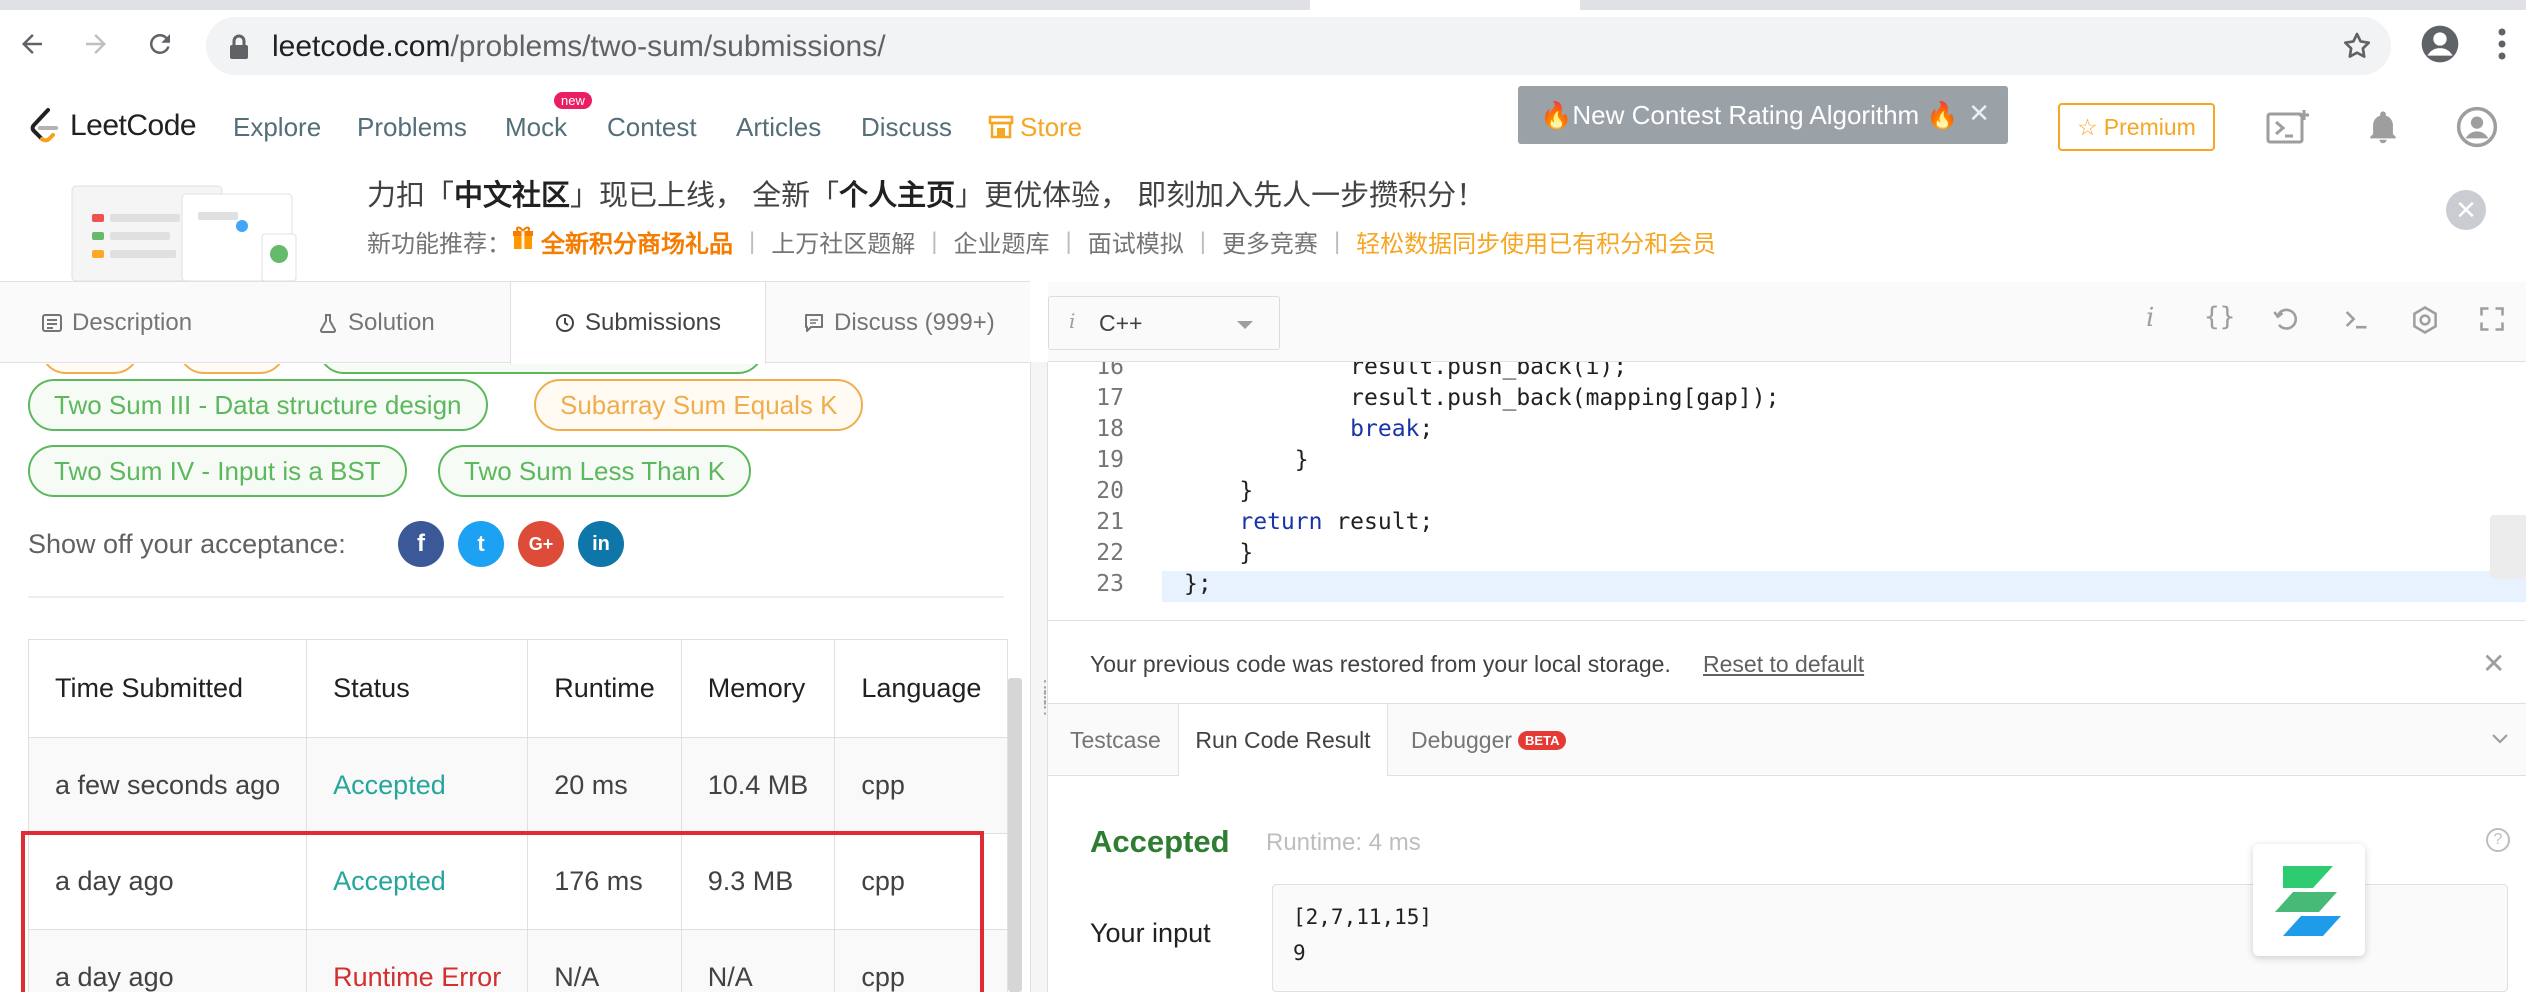 This screenshot has width=2526, height=992. I want to click on forward-icon, so click(96, 44).